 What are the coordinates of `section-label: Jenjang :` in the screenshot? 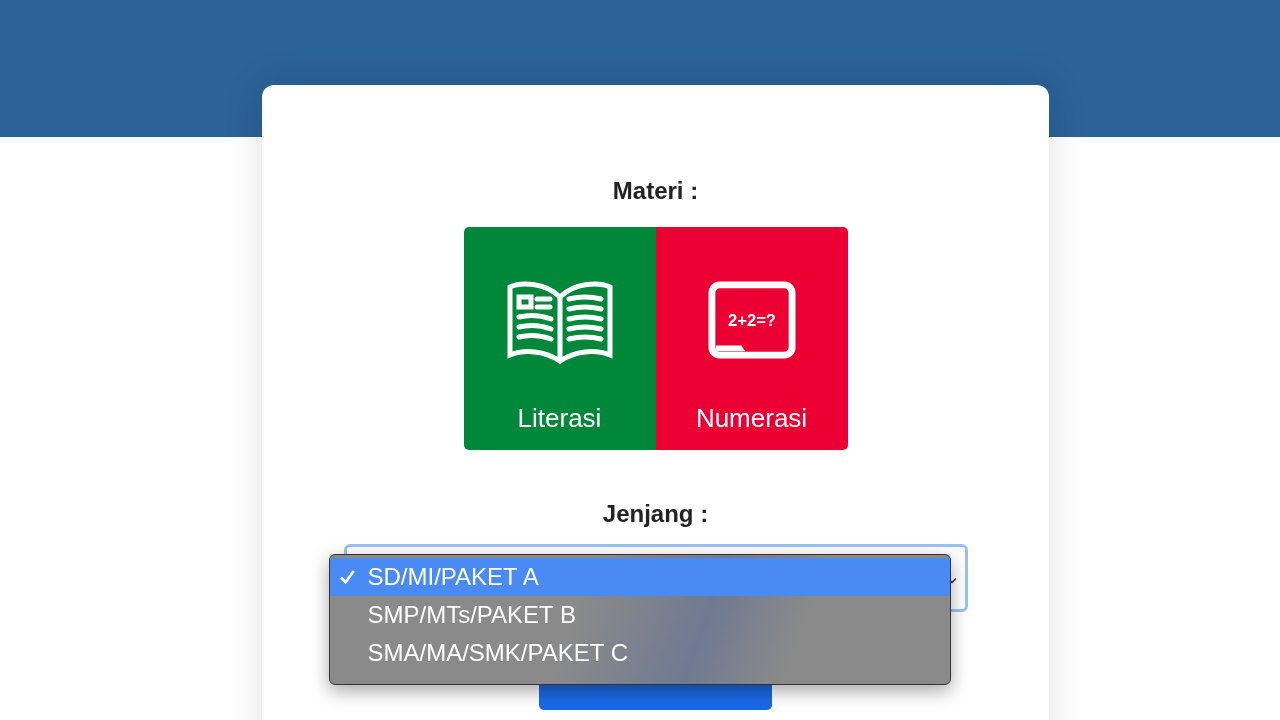 It's located at (655, 514).